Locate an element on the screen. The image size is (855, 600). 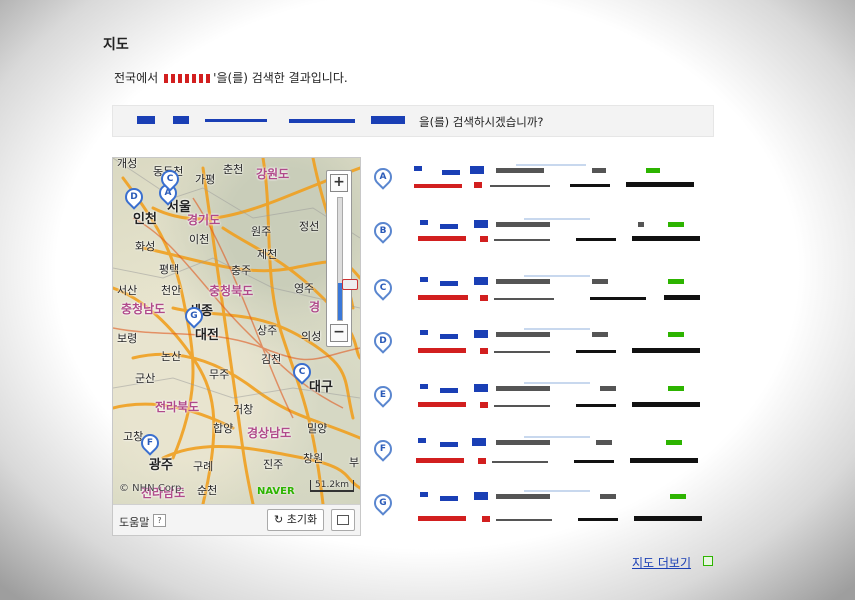
place-label: 영주 is located at coordinates (304, 288).